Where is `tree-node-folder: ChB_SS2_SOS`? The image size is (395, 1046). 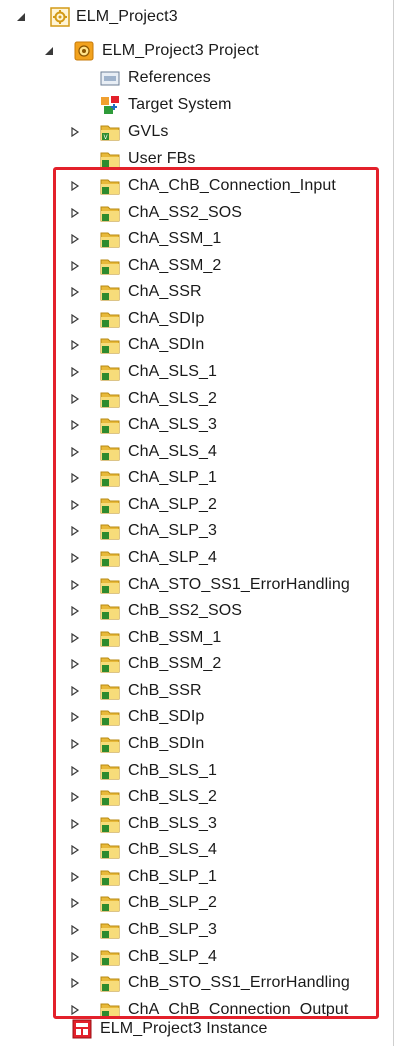 tree-node-folder: ChB_SS2_SOS is located at coordinates (197, 611).